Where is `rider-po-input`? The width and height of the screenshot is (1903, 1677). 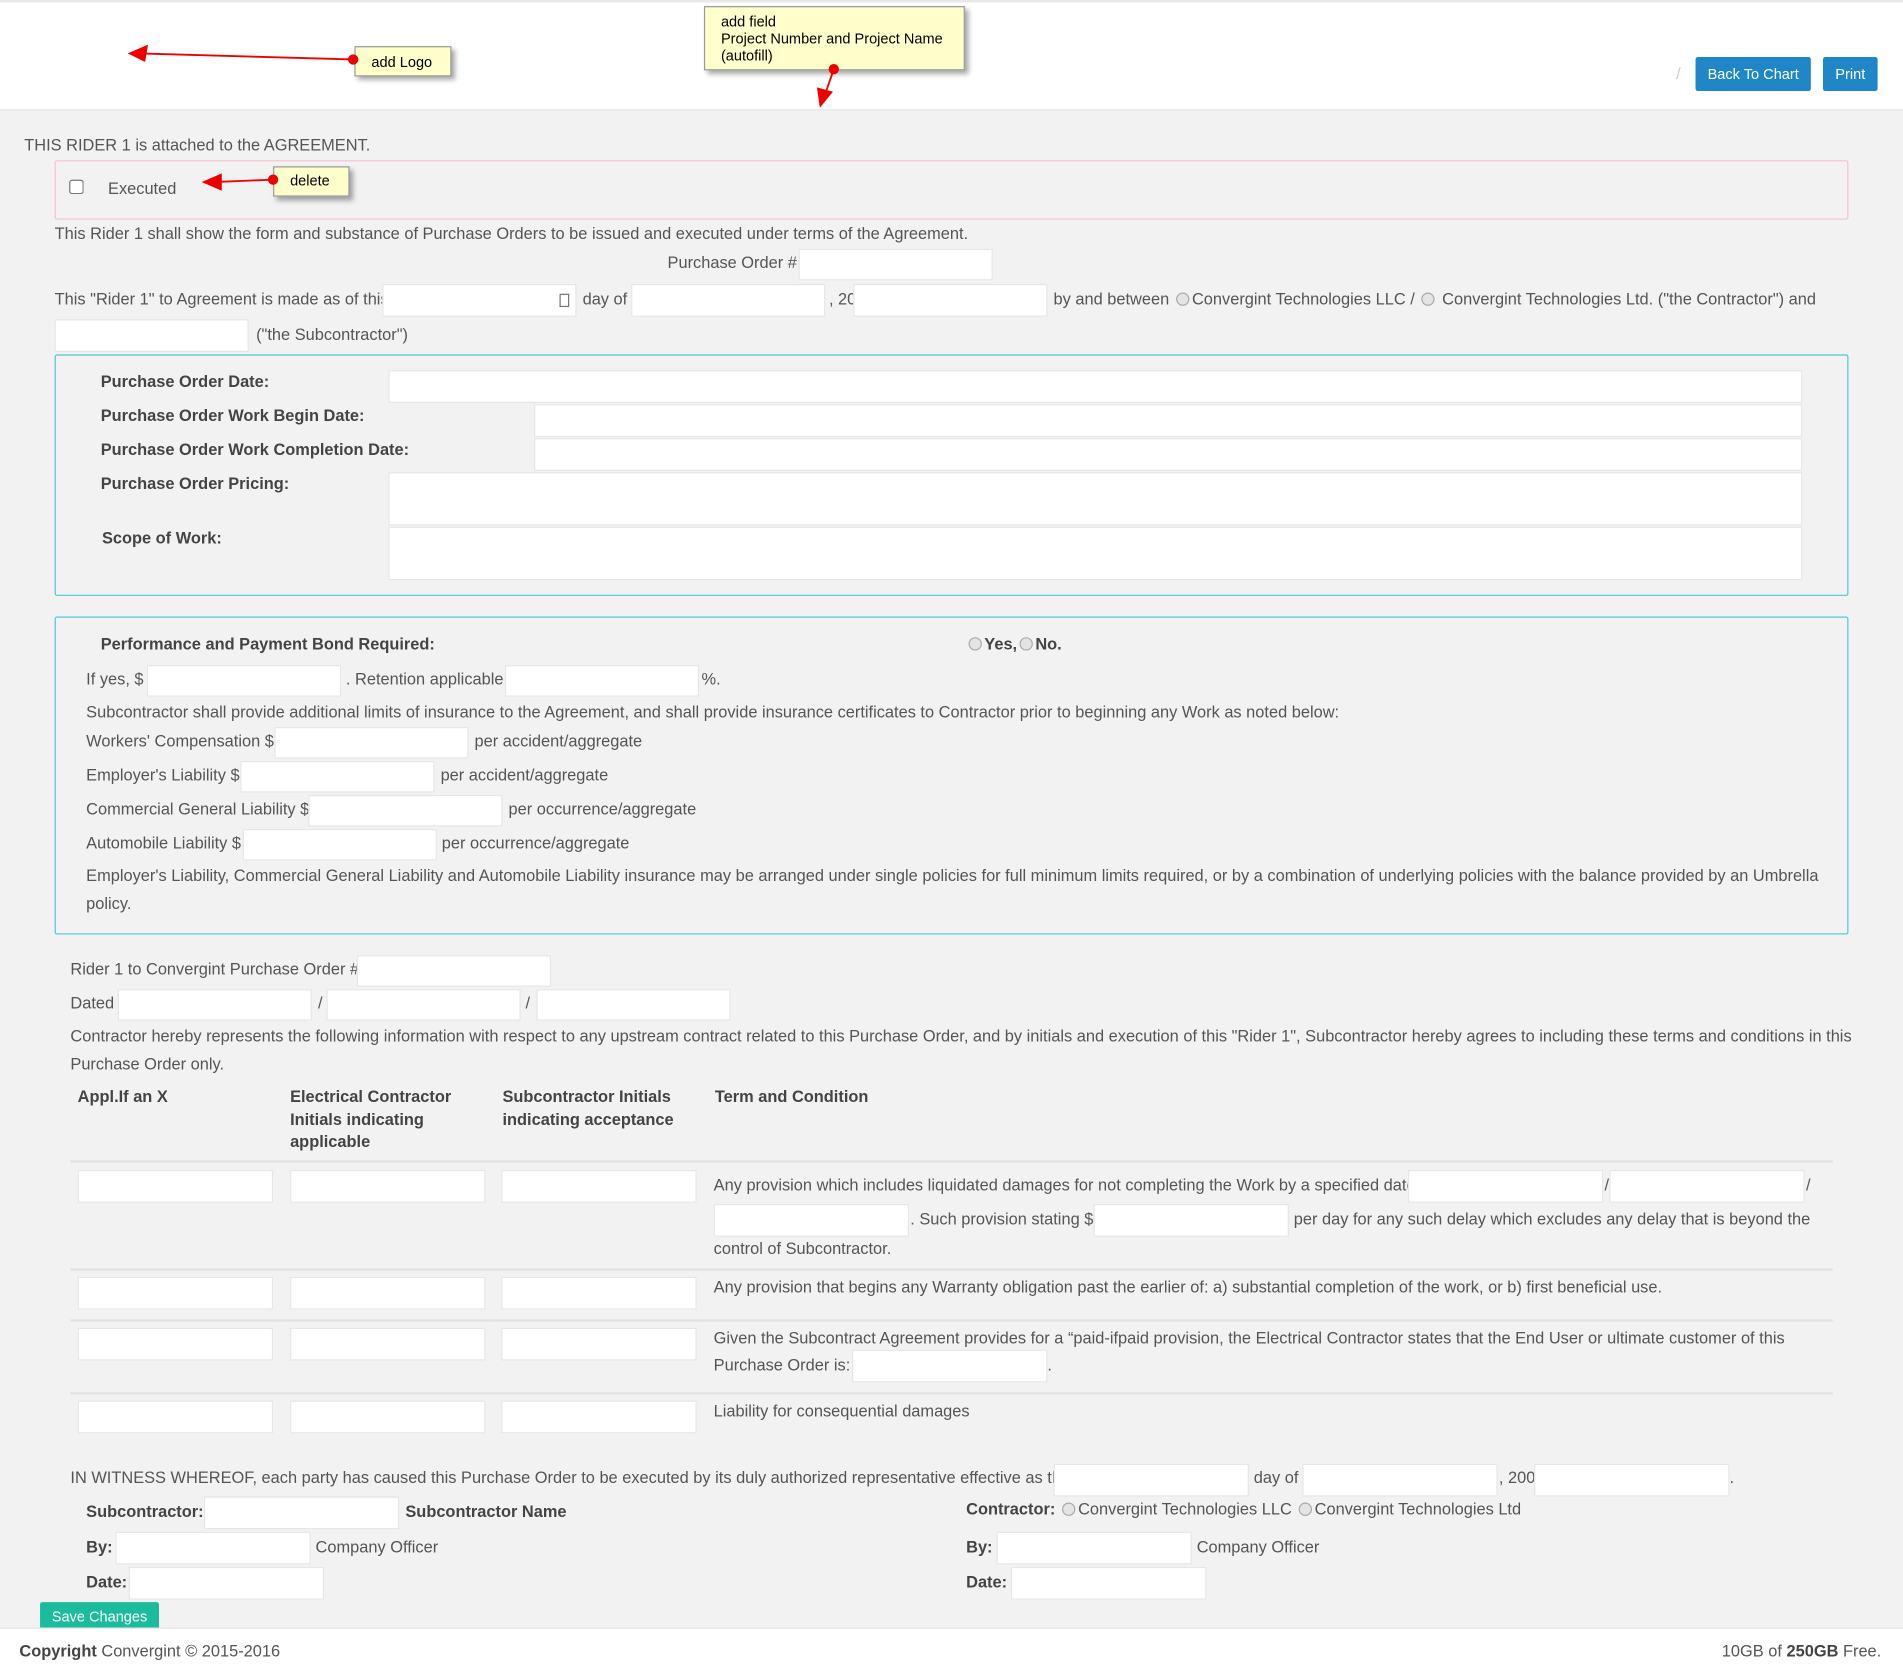 rider-po-input is located at coordinates (454, 971).